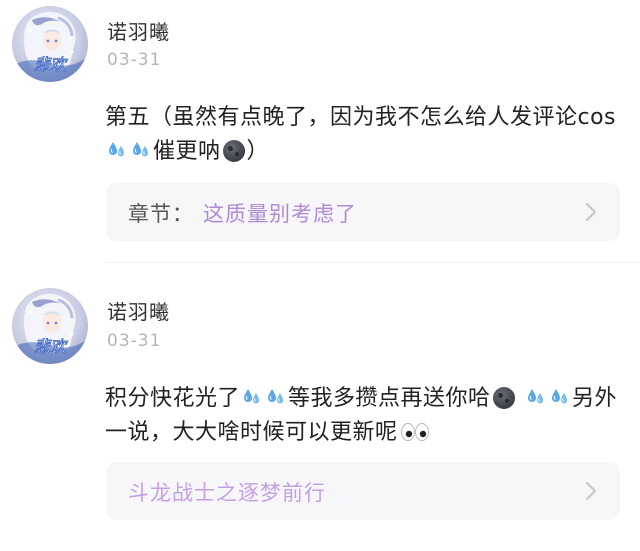 This screenshot has height=551, width=640. I want to click on comment-text-part: 催更呐, so click(187, 151).